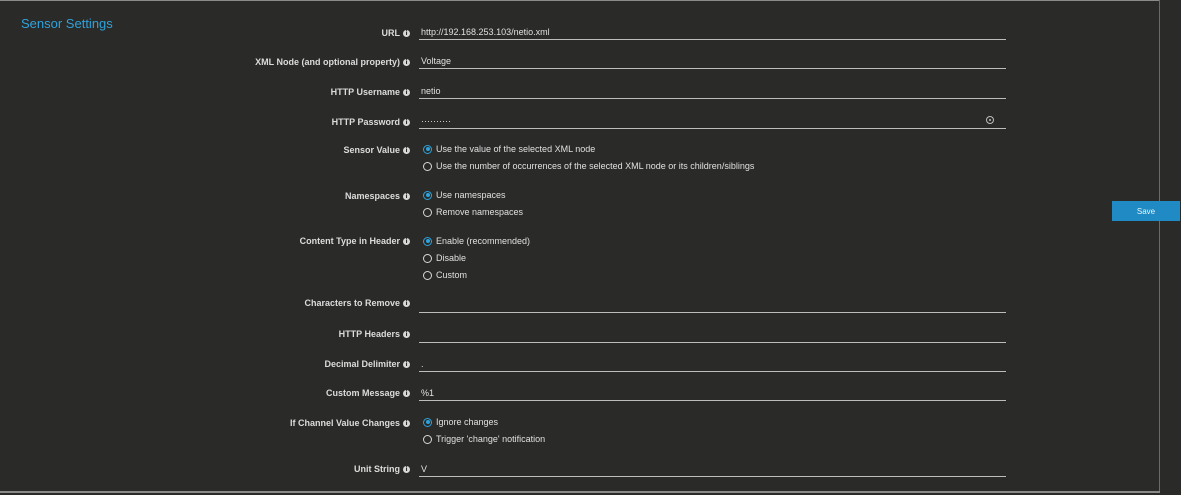 The image size is (1181, 495). What do you see at coordinates (712, 335) in the screenshot?
I see `http-headers-input` at bounding box center [712, 335].